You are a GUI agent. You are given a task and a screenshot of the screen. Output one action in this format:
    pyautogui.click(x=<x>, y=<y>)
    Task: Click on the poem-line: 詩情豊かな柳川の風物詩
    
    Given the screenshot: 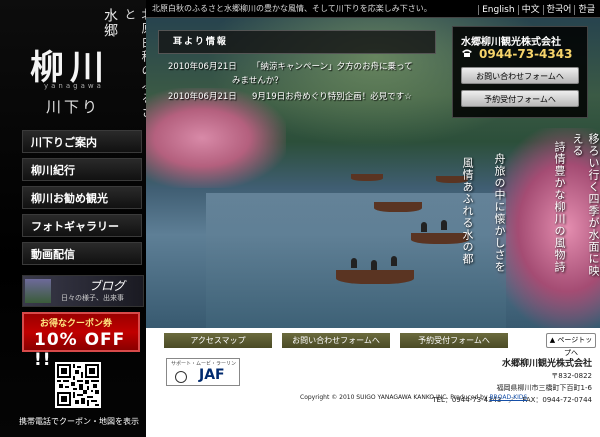 What is the action you would take?
    pyautogui.click(x=559, y=207)
    